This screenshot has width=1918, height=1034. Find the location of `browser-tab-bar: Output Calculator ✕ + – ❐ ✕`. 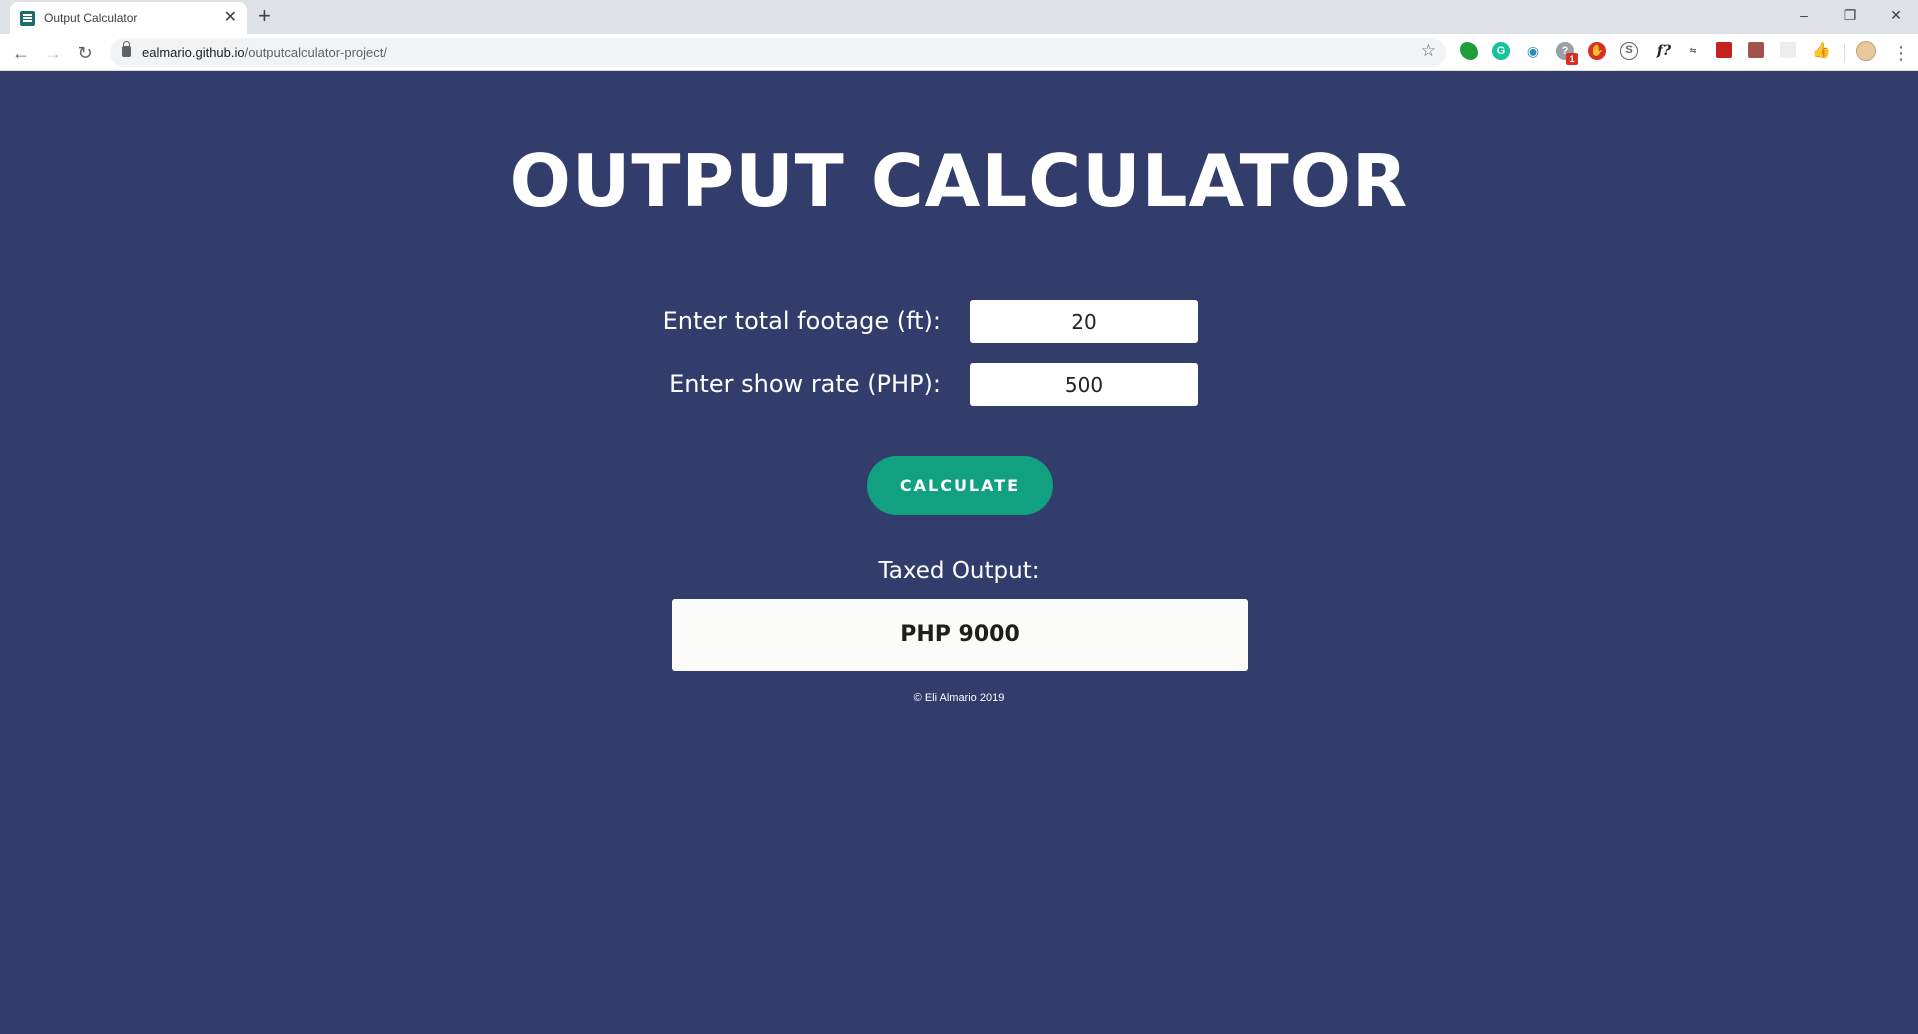

browser-tab-bar: Output Calculator ✕ + – ❐ ✕ is located at coordinates (959, 17).